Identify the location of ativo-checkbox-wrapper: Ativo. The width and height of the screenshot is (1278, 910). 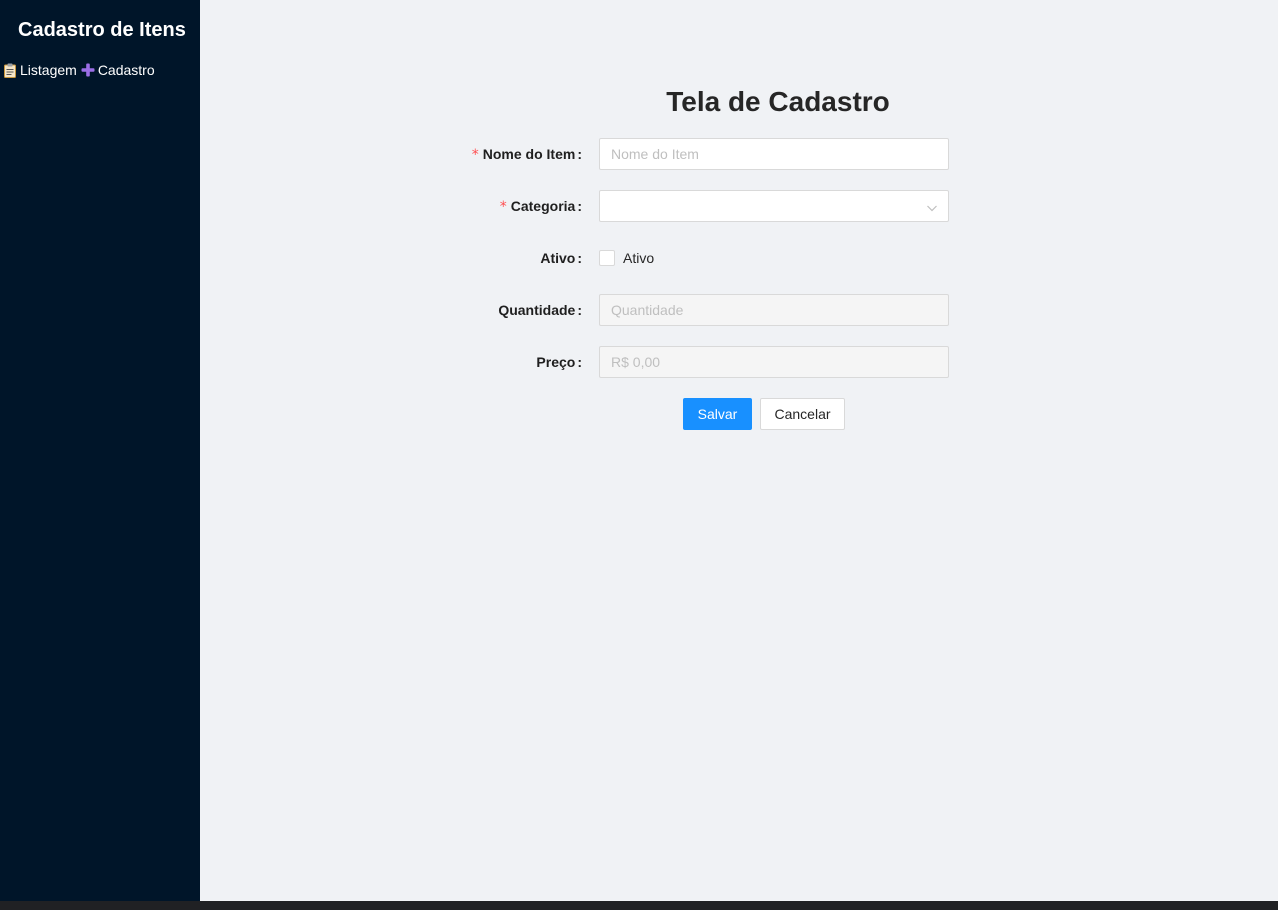
(774, 258).